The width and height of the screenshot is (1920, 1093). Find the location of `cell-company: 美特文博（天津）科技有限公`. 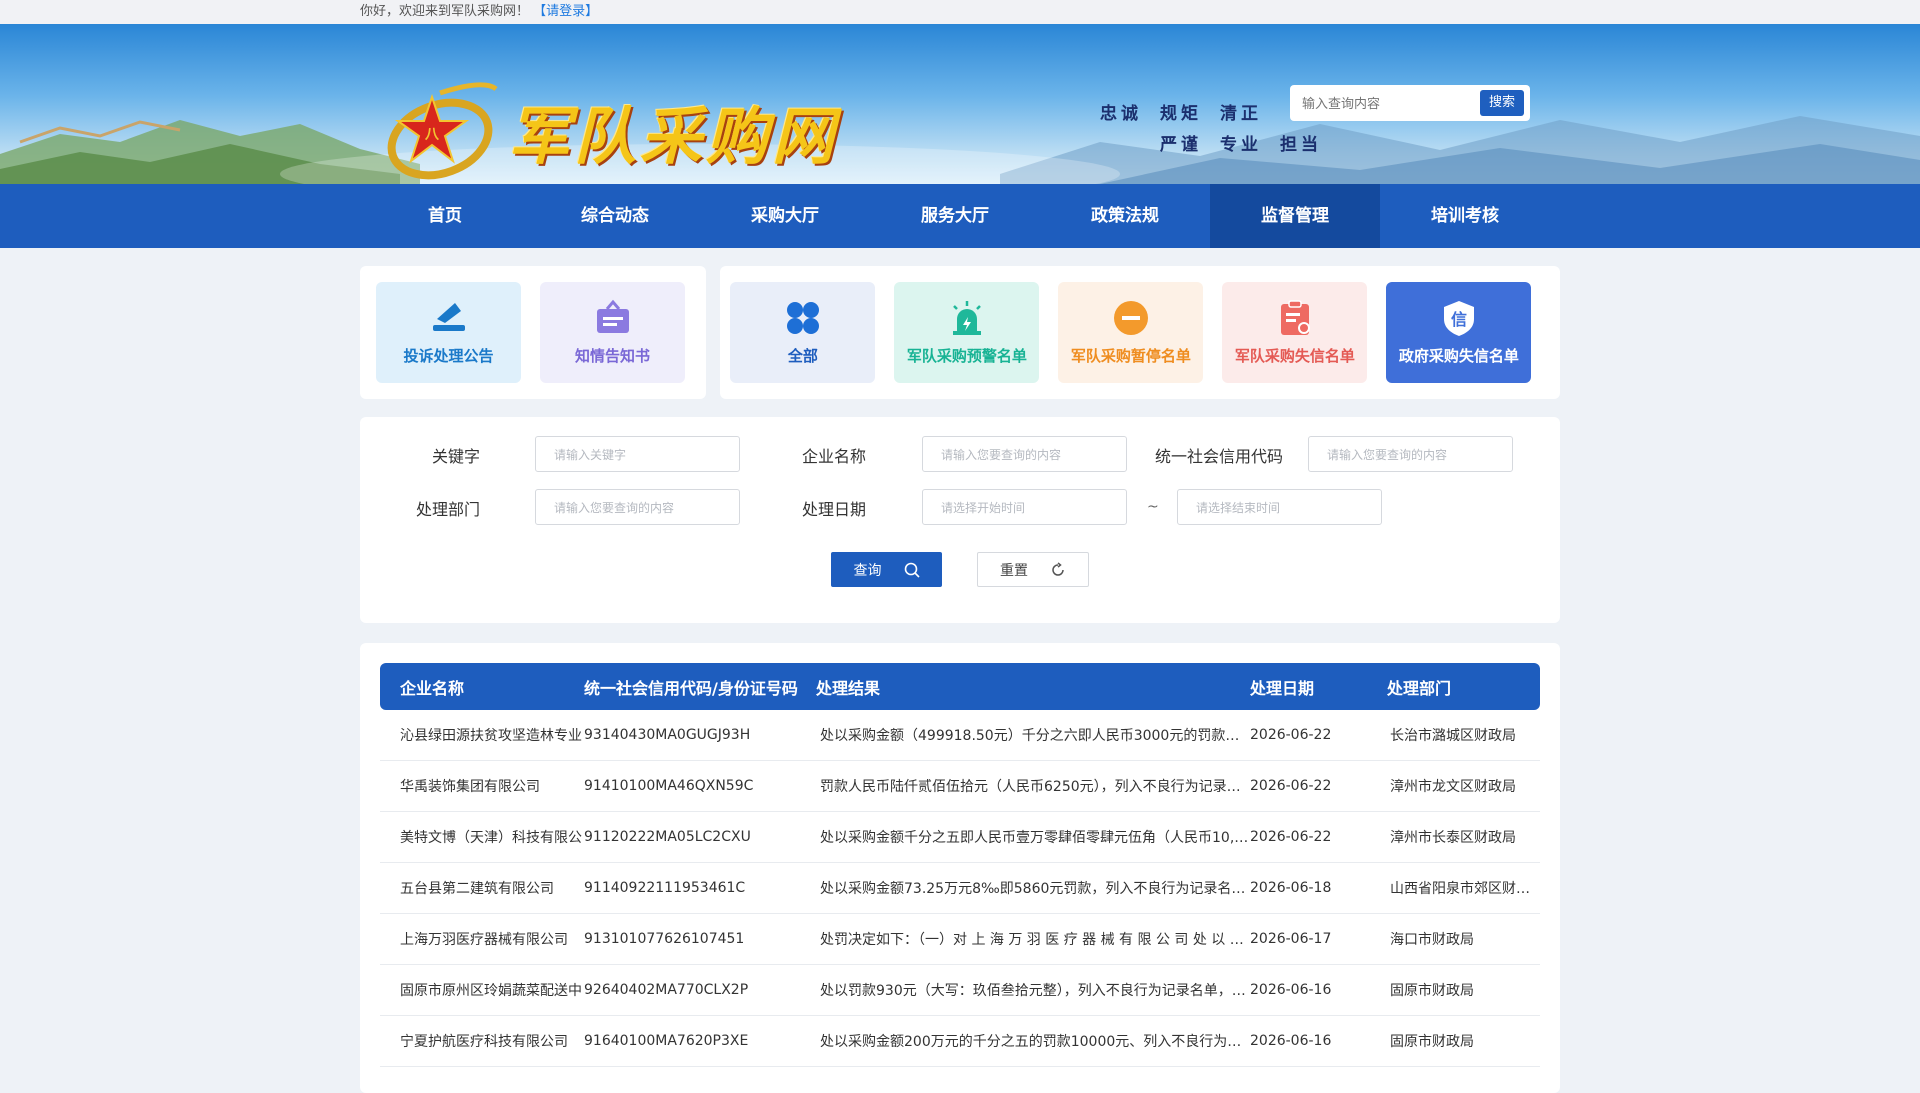

cell-company: 美特文博（天津）科技有限公 is located at coordinates (491, 838).